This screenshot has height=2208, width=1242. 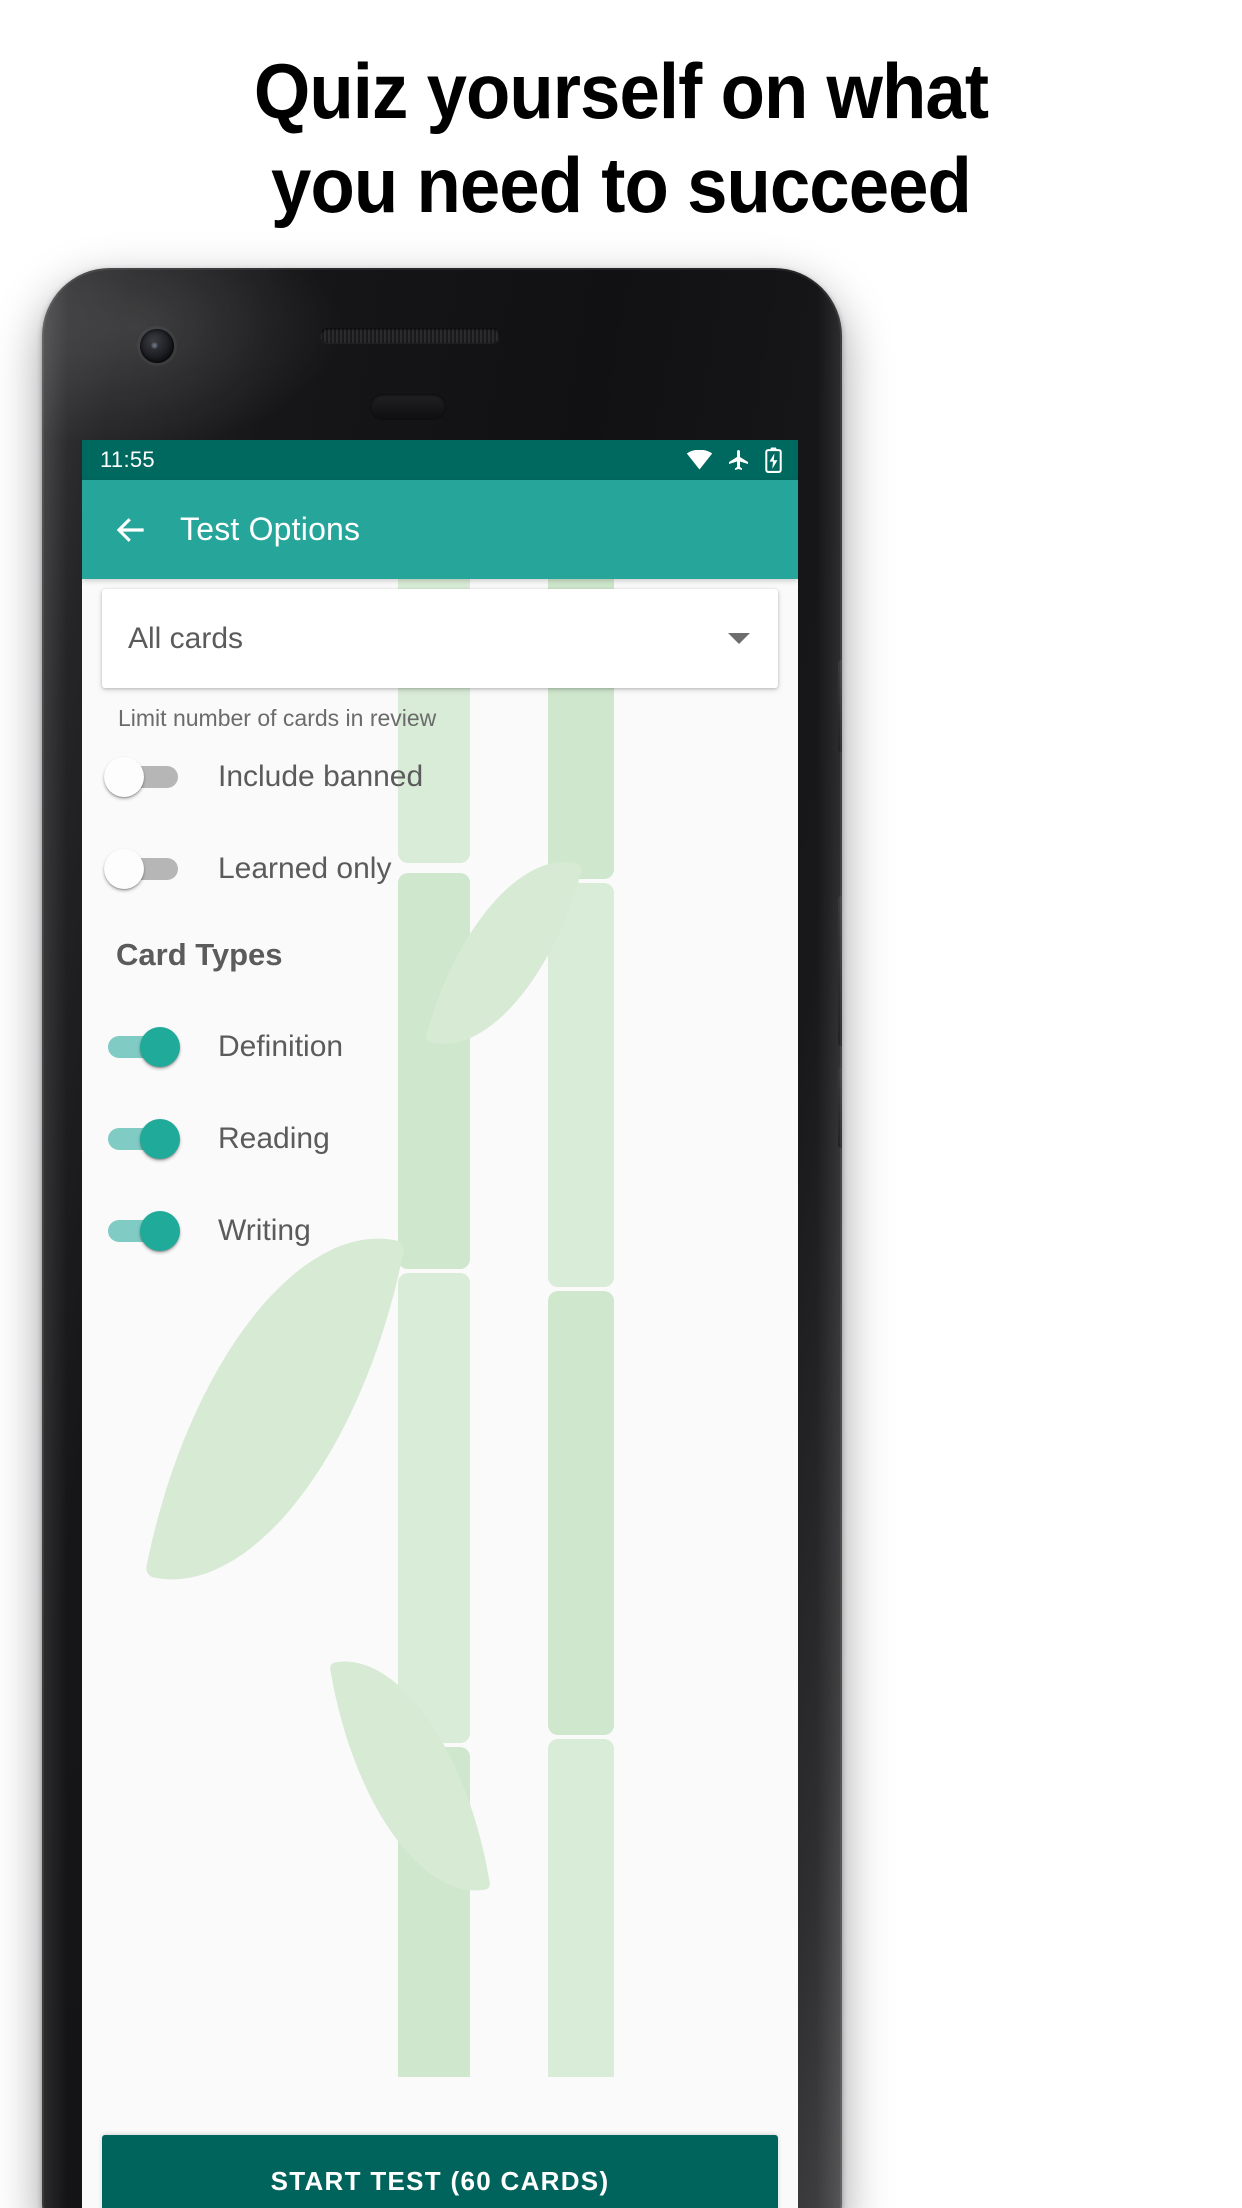 I want to click on option-label-definition: Definition, so click(x=281, y=1046).